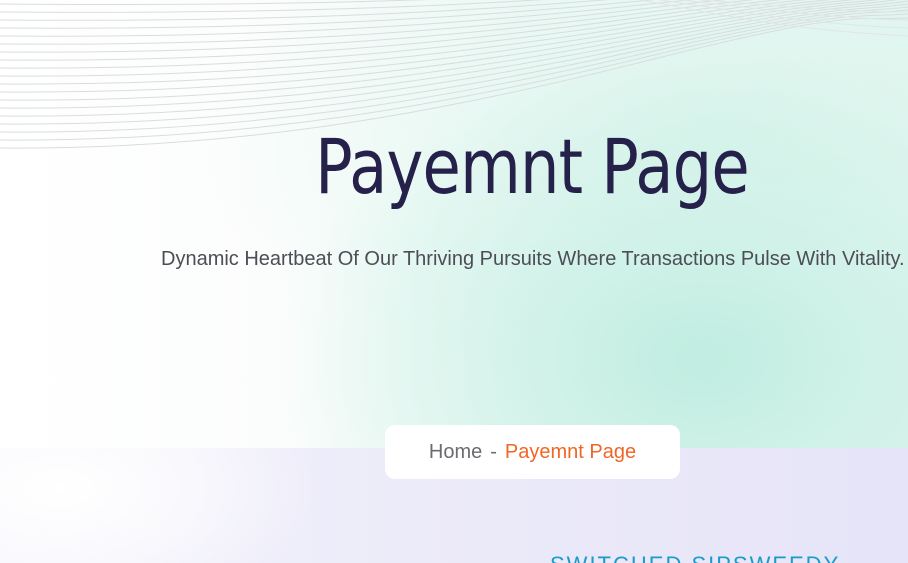 This screenshot has height=563, width=908. Describe the element at coordinates (532, 166) in the screenshot. I see `page-title: Payemnt Page` at that location.